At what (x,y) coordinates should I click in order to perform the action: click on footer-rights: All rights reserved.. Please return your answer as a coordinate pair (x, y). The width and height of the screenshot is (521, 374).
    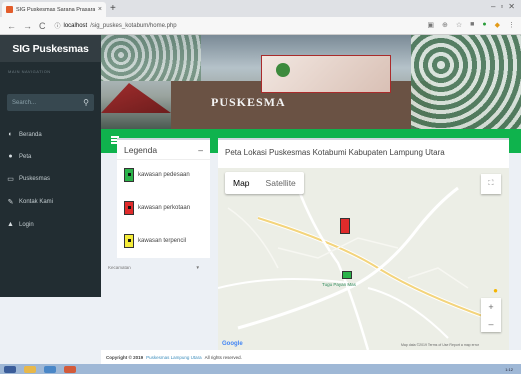
    Looking at the image, I should click on (223, 357).